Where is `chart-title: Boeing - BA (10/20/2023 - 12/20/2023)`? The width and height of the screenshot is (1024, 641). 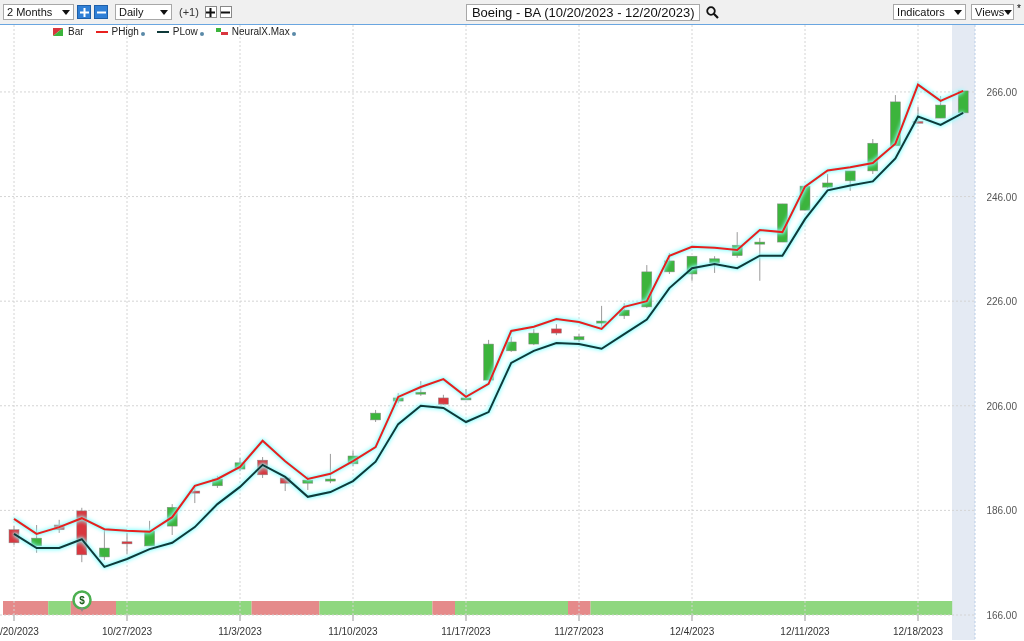
chart-title: Boeing - BA (10/20/2023 - 12/20/2023) is located at coordinates (583, 12).